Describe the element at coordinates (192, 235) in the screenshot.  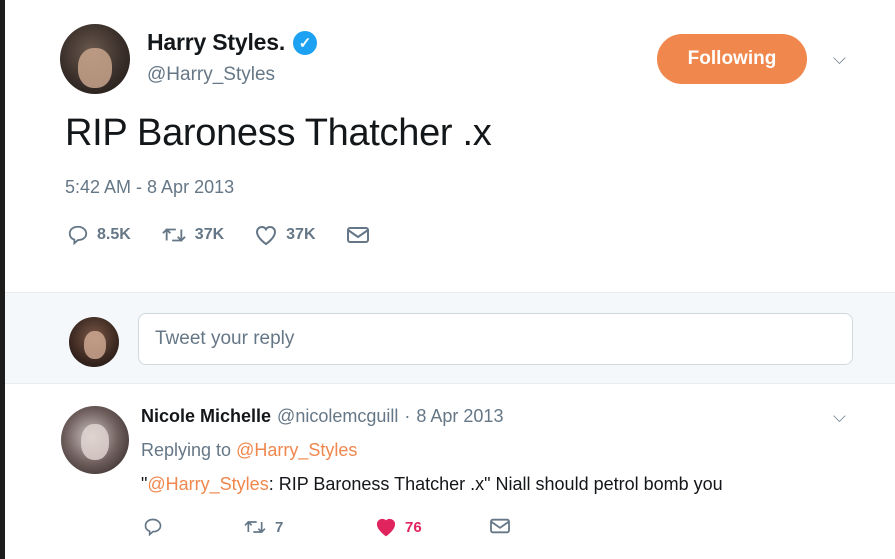
I see `retweet-action: 37K` at that location.